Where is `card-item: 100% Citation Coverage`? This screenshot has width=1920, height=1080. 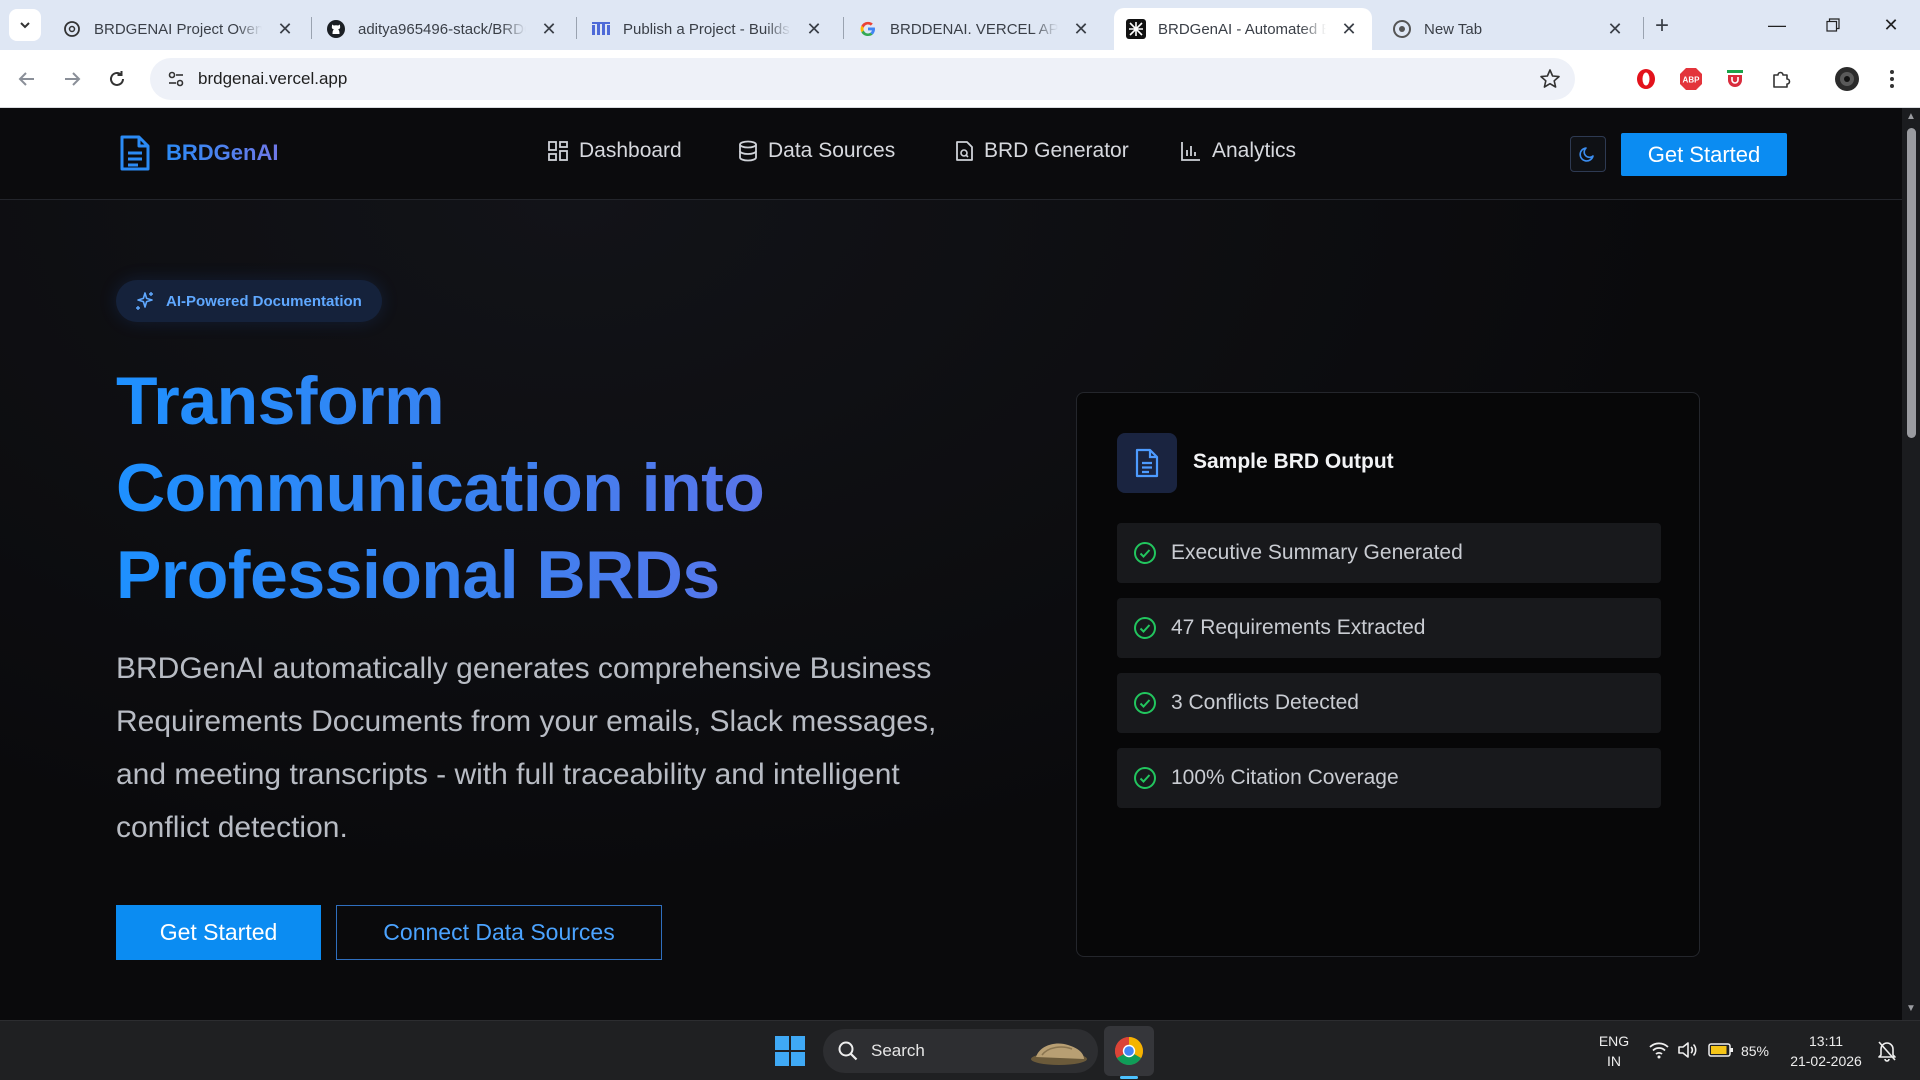
card-item: 100% Citation Coverage is located at coordinates (1389, 778).